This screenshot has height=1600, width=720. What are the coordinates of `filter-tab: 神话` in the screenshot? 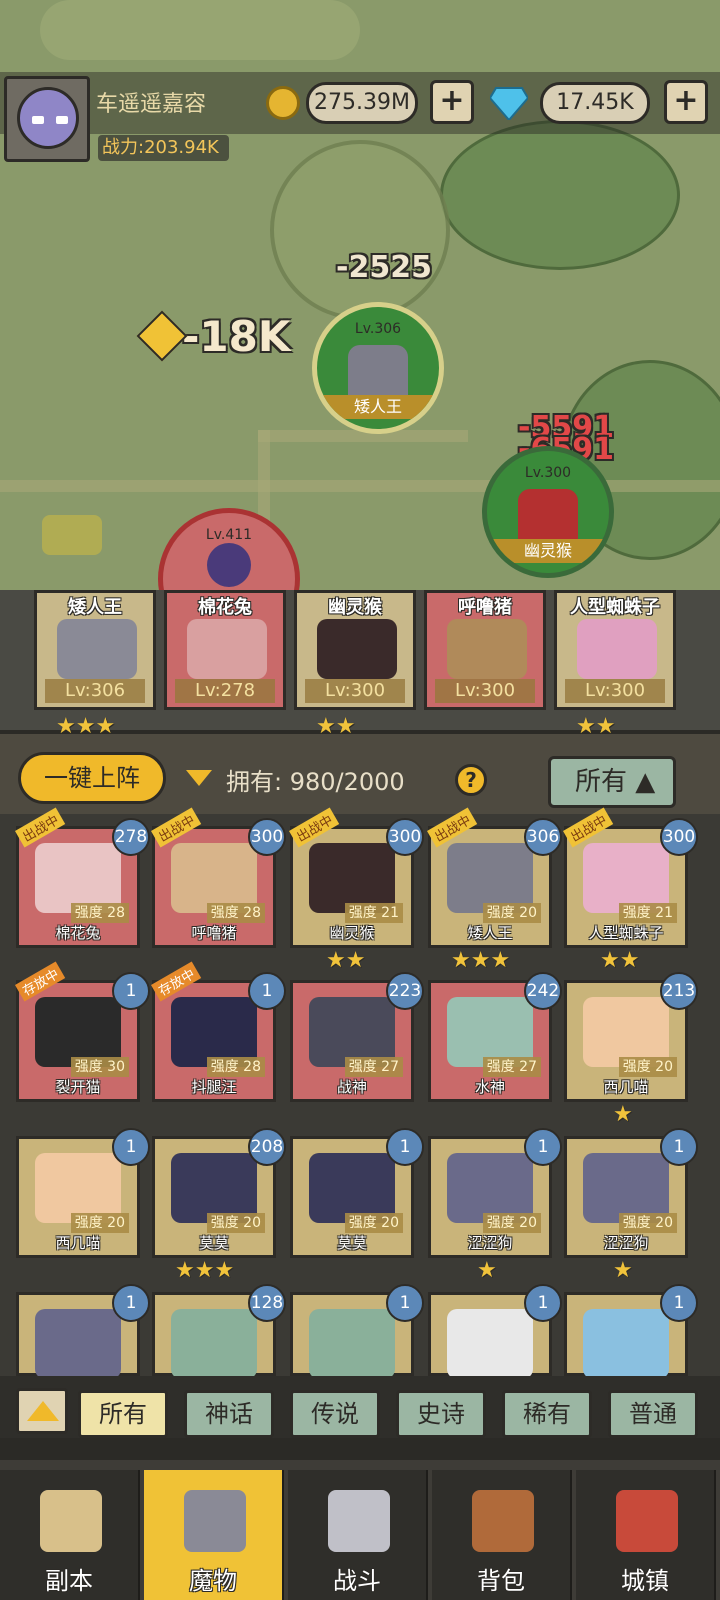 It's located at (229, 1414).